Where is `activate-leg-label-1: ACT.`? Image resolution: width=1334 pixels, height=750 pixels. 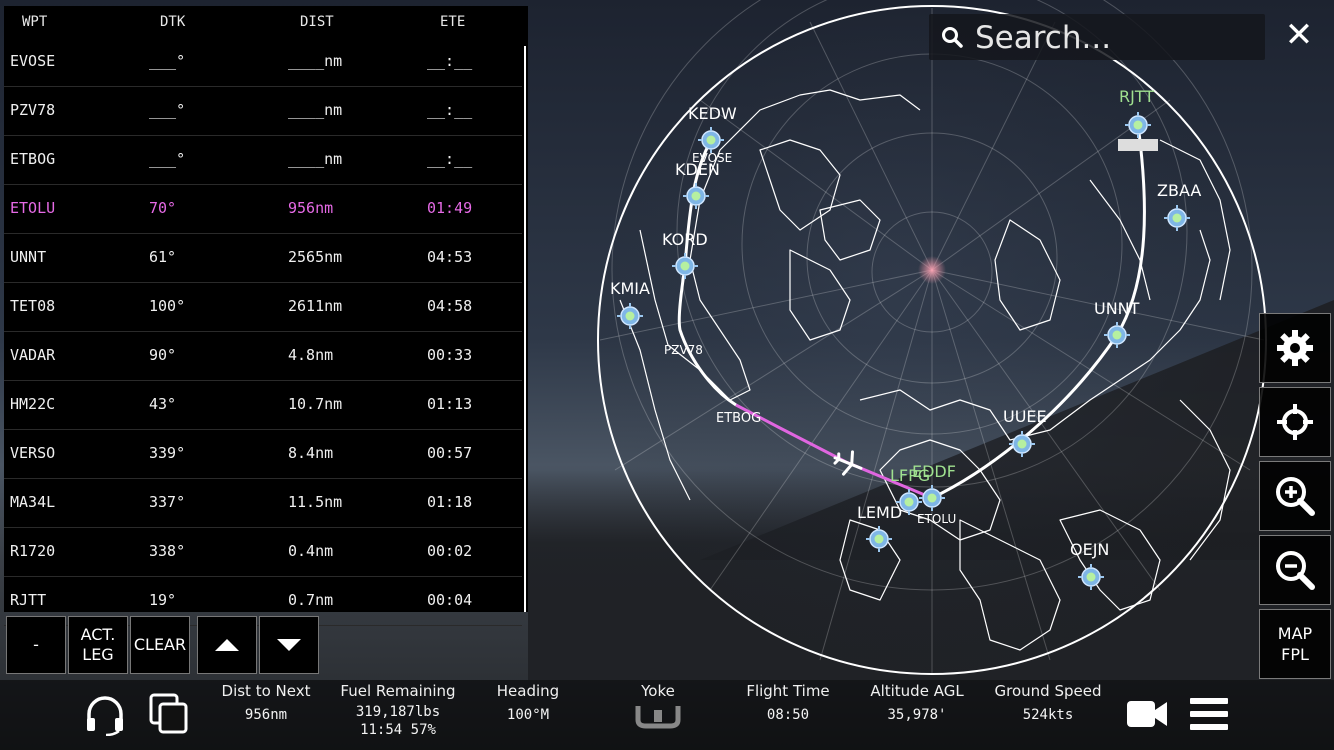
activate-leg-label-1: ACT. is located at coordinates (98, 634).